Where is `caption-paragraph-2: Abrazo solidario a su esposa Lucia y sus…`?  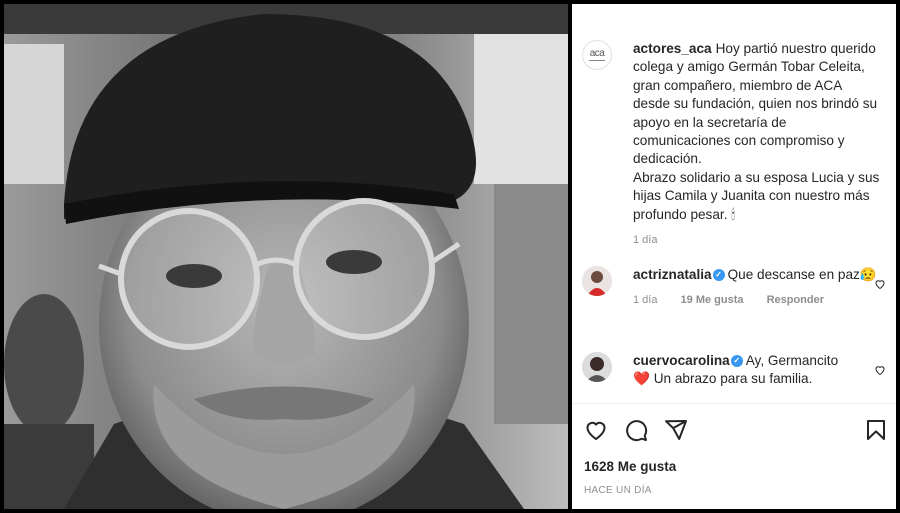
caption-paragraph-2: Abrazo solidario a su esposa Lucia y sus… is located at coordinates (756, 195).